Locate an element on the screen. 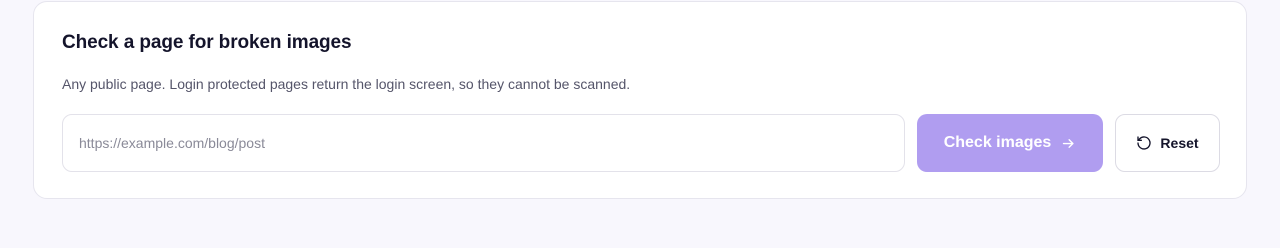 The height and width of the screenshot is (248, 1280). card-title: Check a page for broken images is located at coordinates (207, 42).